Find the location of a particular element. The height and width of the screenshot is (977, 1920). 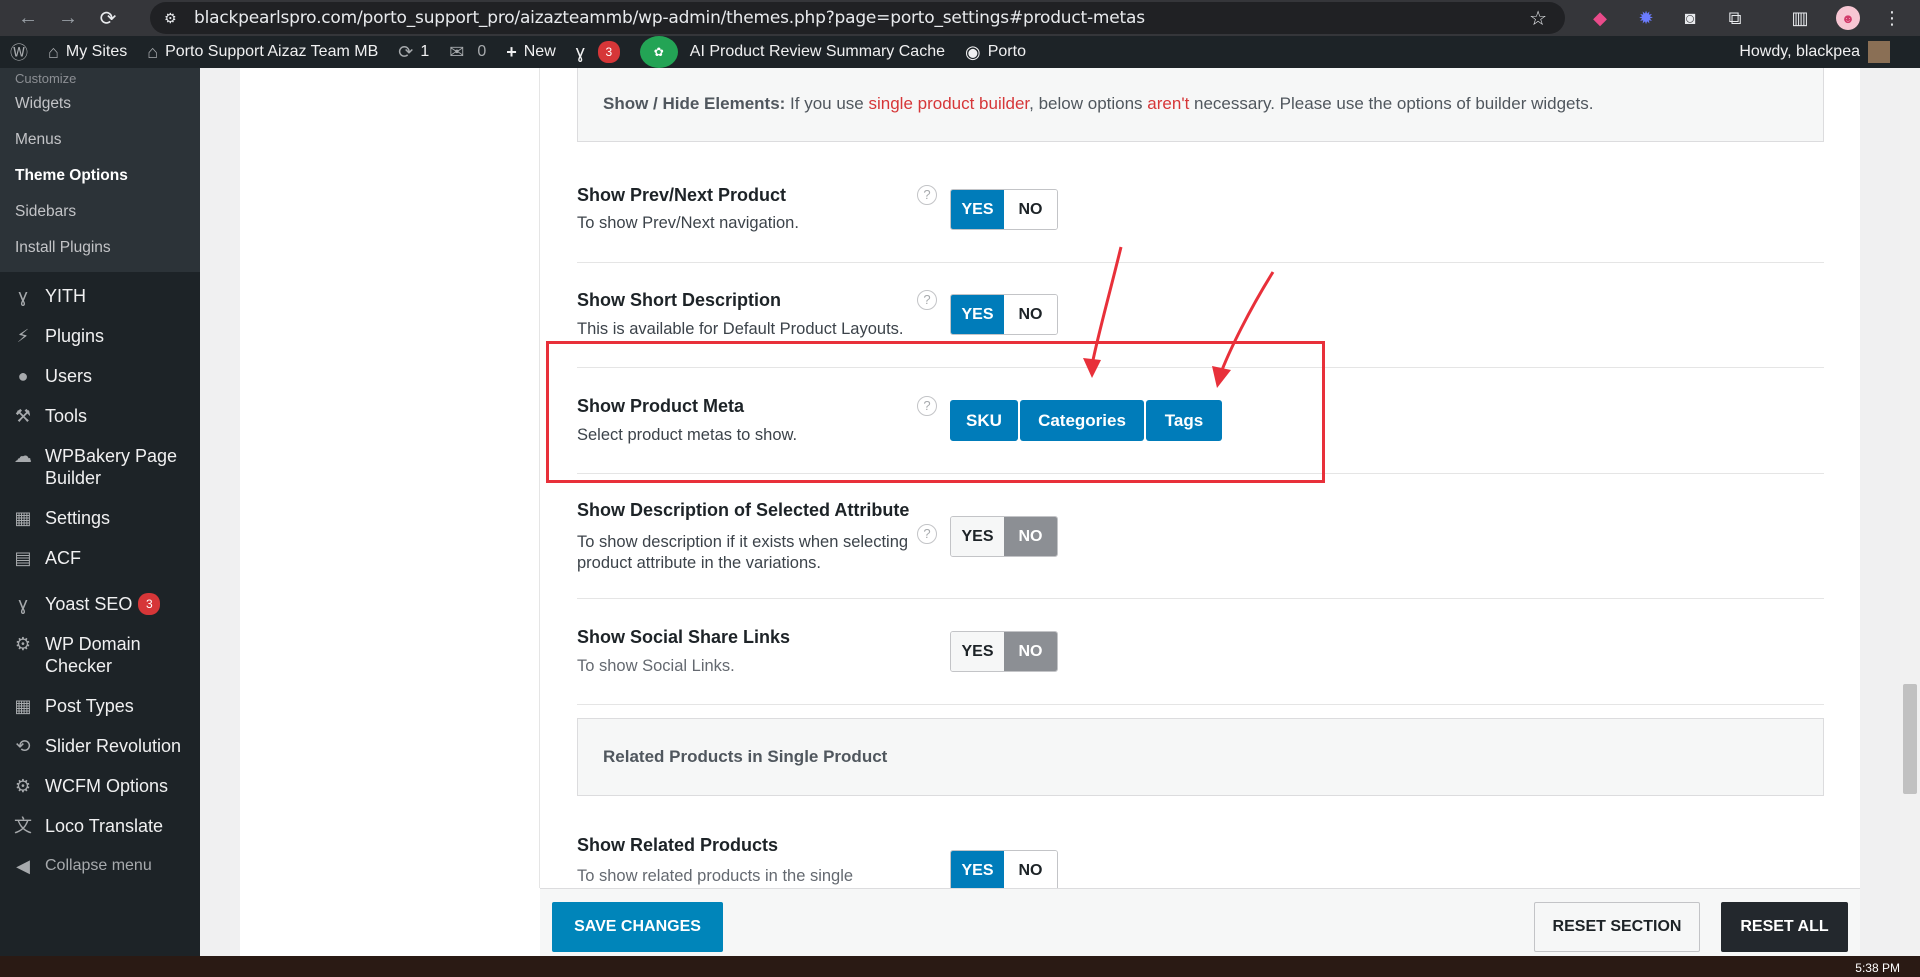

submenu-menus: Menus is located at coordinates (100, 140).